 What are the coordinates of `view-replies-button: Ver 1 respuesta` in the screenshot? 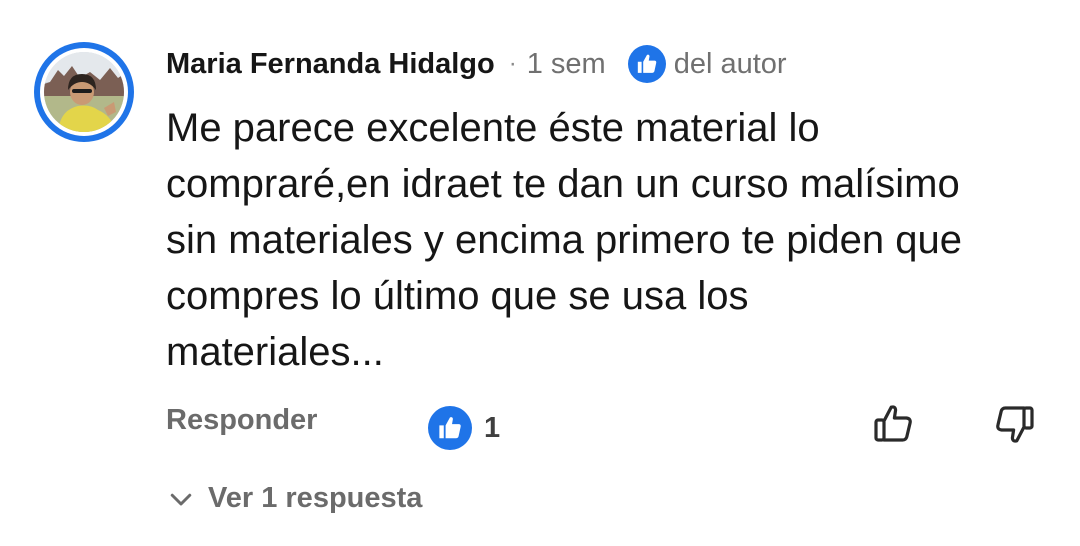 It's located at (294, 498).